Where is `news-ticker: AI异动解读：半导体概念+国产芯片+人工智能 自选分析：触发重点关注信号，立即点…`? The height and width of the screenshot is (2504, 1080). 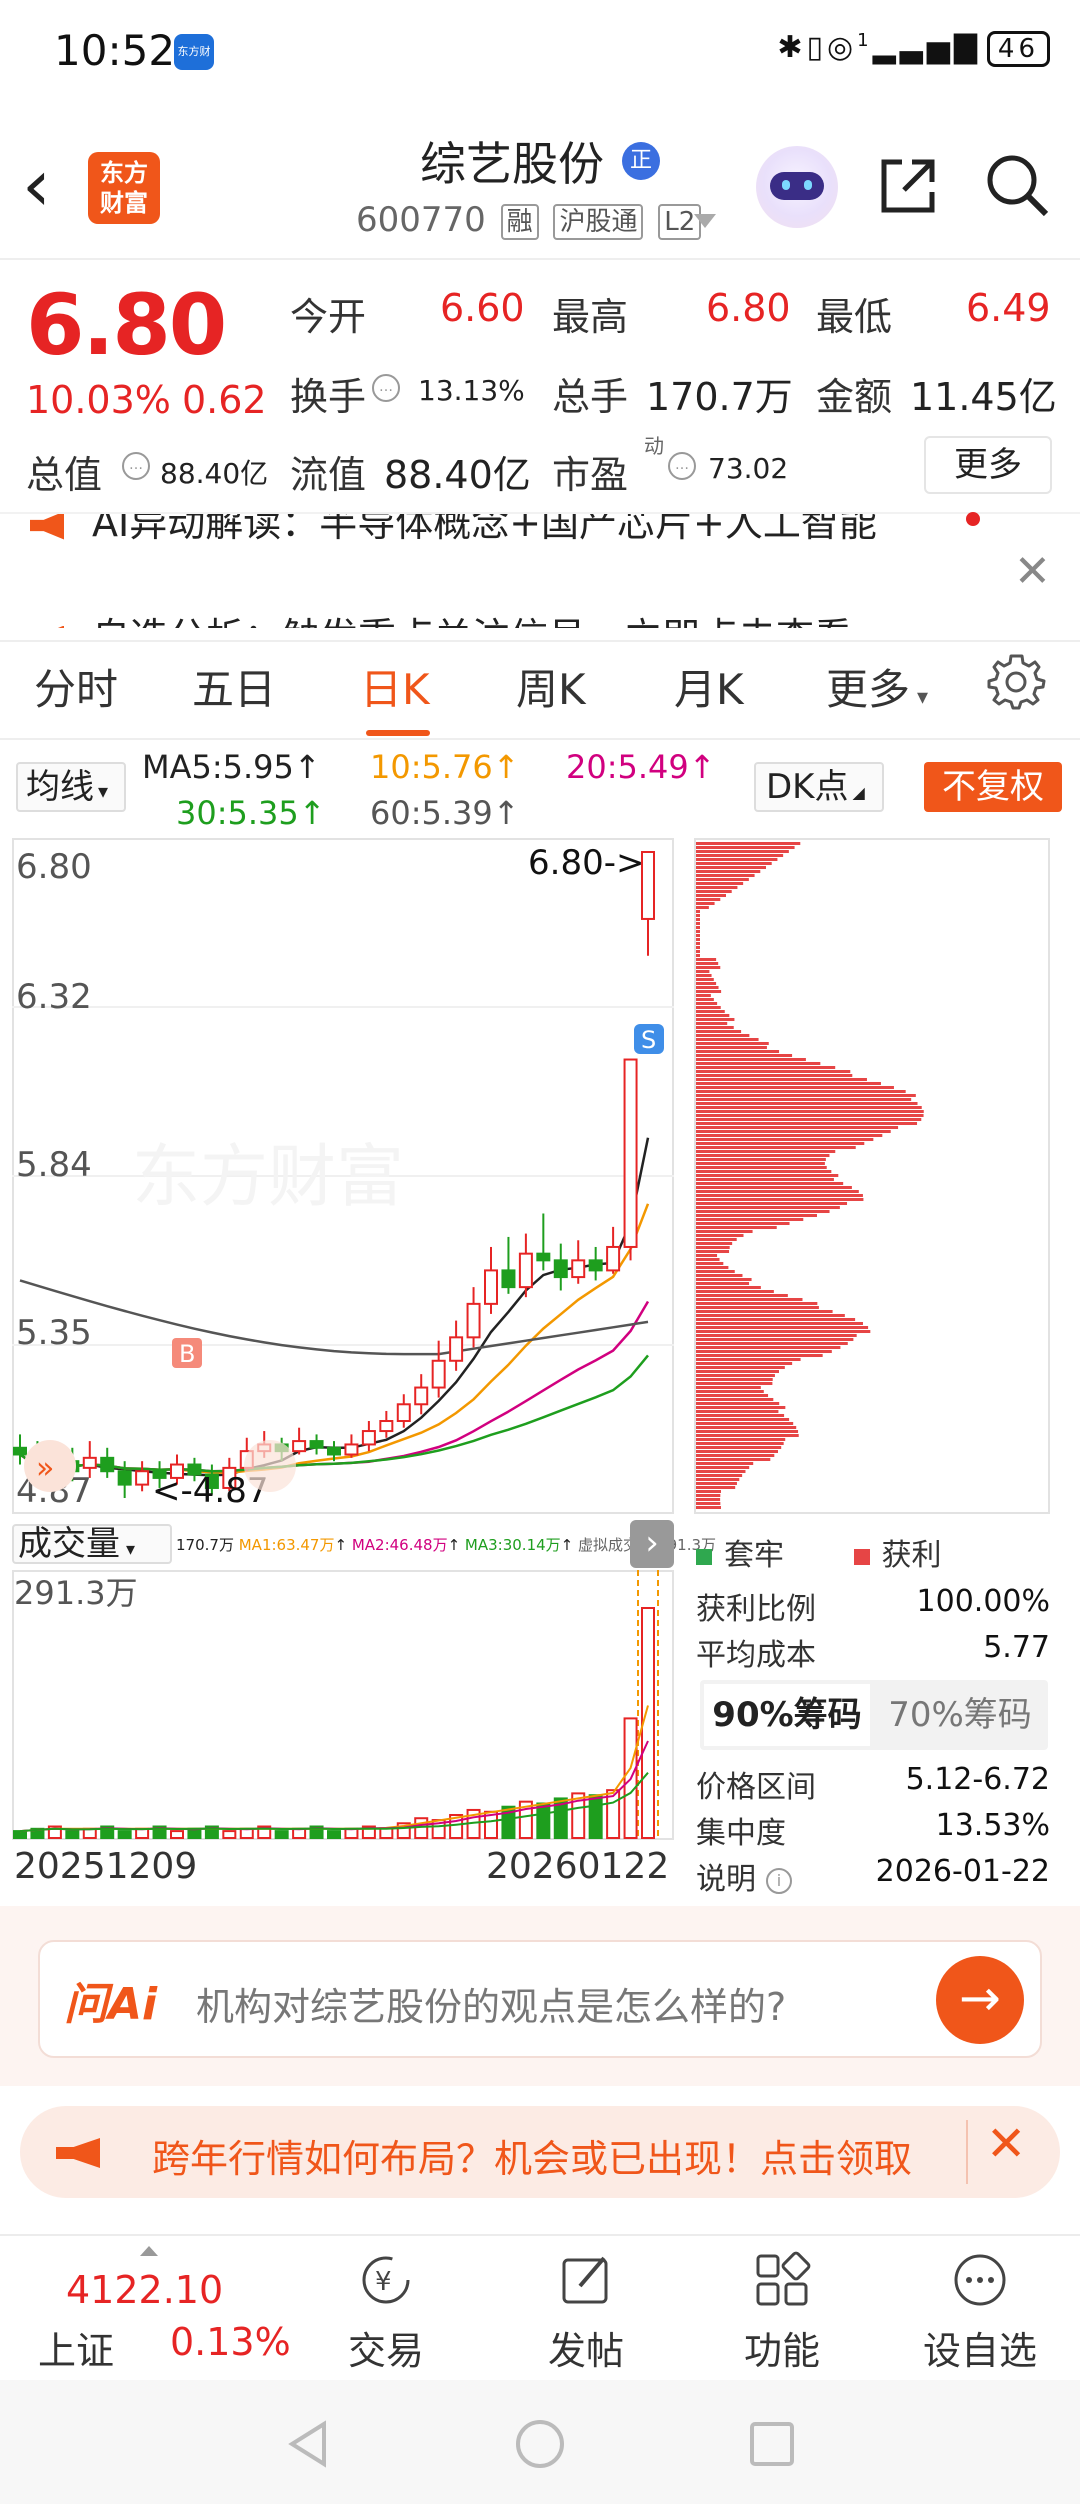
news-ticker: AI异动解读：半导体概念+国产芯片+人工智能 自选分析：触发重点关注信号，立即点… is located at coordinates (540, 570).